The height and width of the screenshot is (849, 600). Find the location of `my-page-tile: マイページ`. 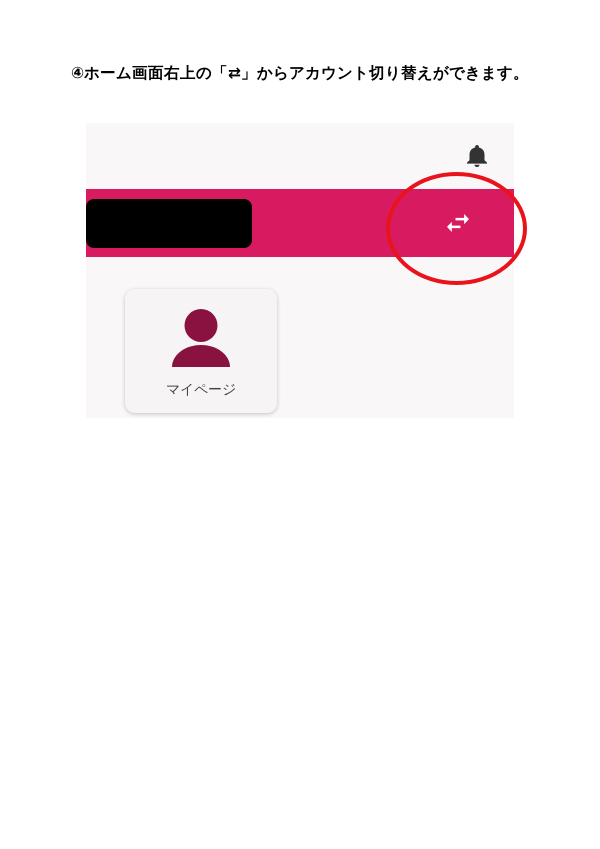

my-page-tile: マイページ is located at coordinates (201, 351).